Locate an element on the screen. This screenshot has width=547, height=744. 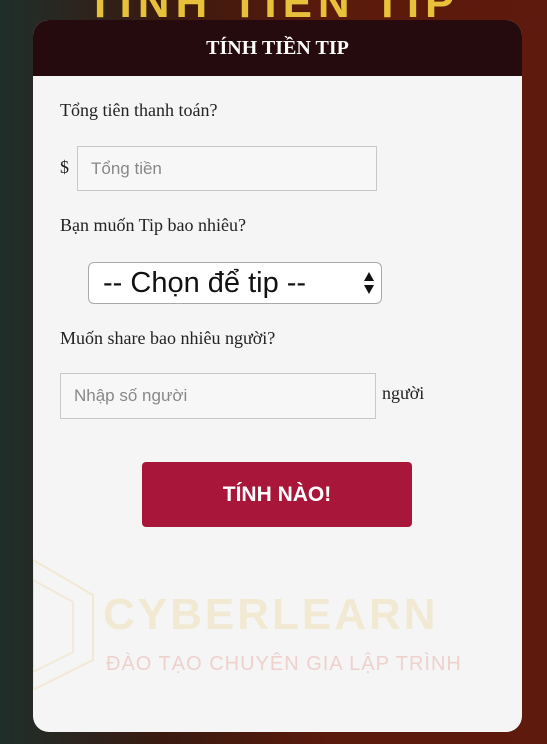
total-label: Tổng tiên thanh toán? is located at coordinates (139, 110).